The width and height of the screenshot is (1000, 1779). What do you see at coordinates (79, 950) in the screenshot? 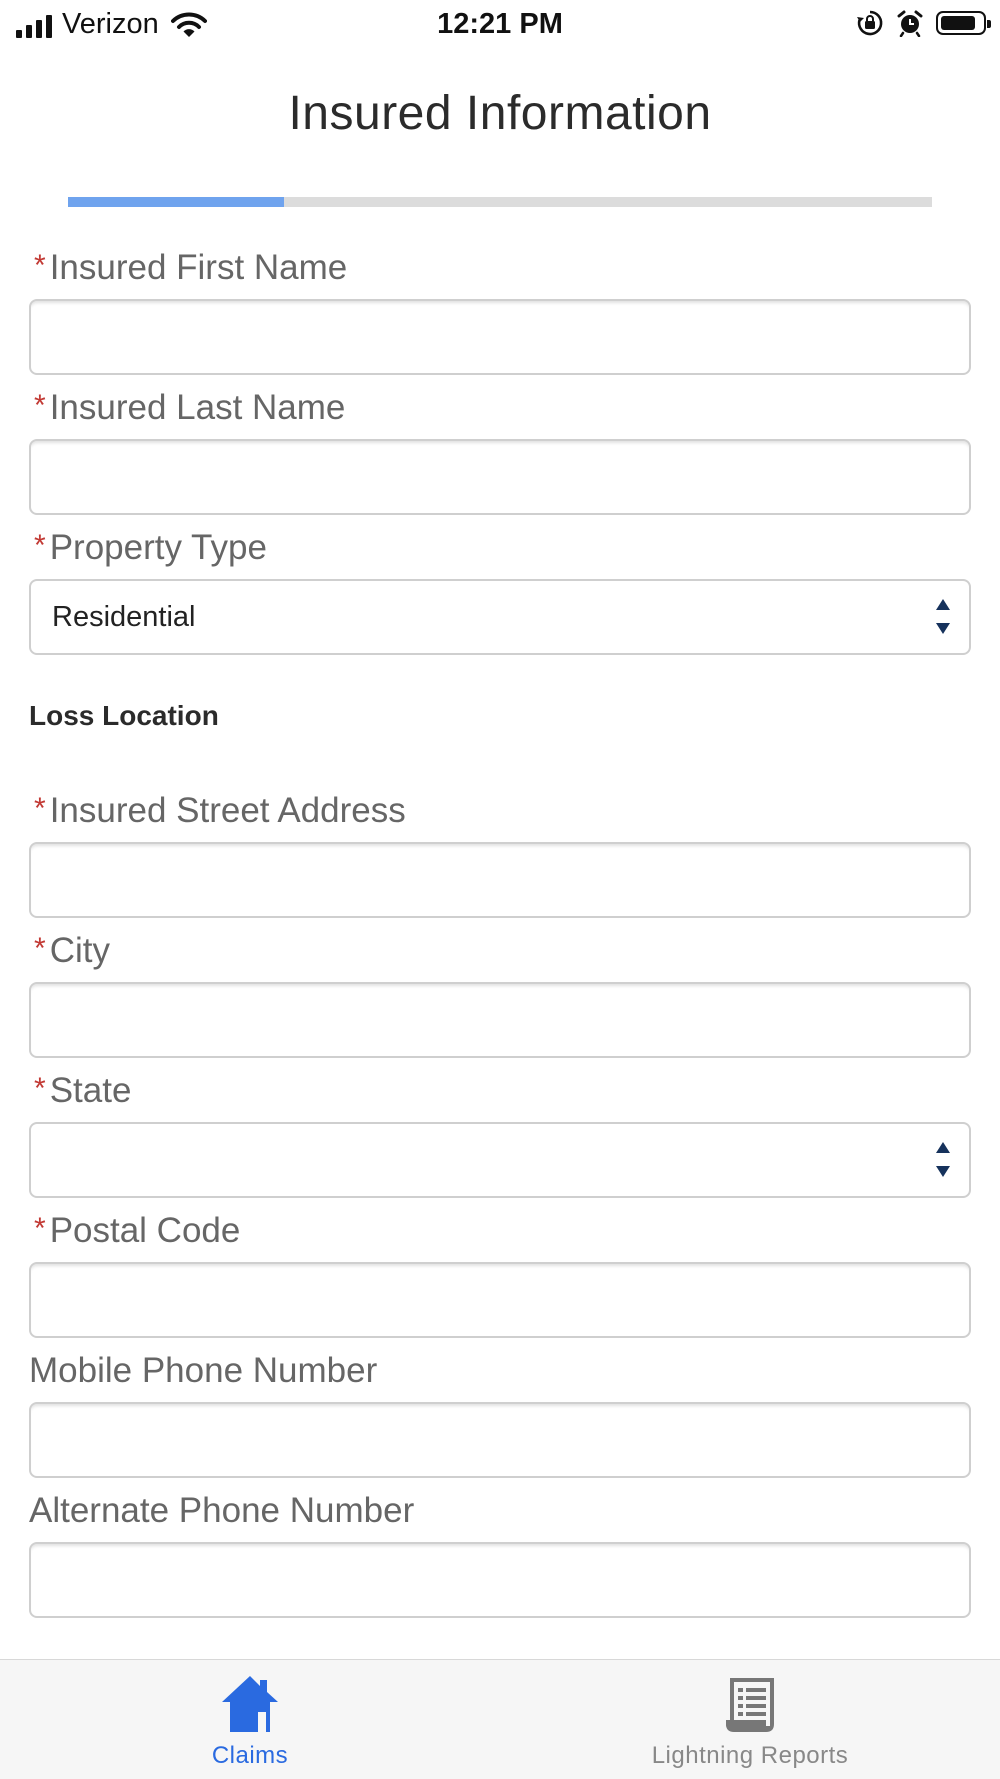
I see `city-label-text: City` at bounding box center [79, 950].